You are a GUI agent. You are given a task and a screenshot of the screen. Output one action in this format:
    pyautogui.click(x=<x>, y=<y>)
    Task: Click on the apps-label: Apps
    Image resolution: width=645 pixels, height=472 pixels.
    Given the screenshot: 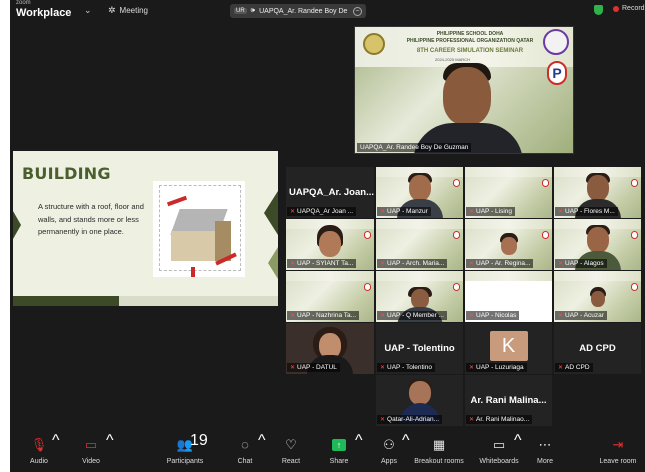 What is the action you would take?
    pyautogui.click(x=389, y=461)
    